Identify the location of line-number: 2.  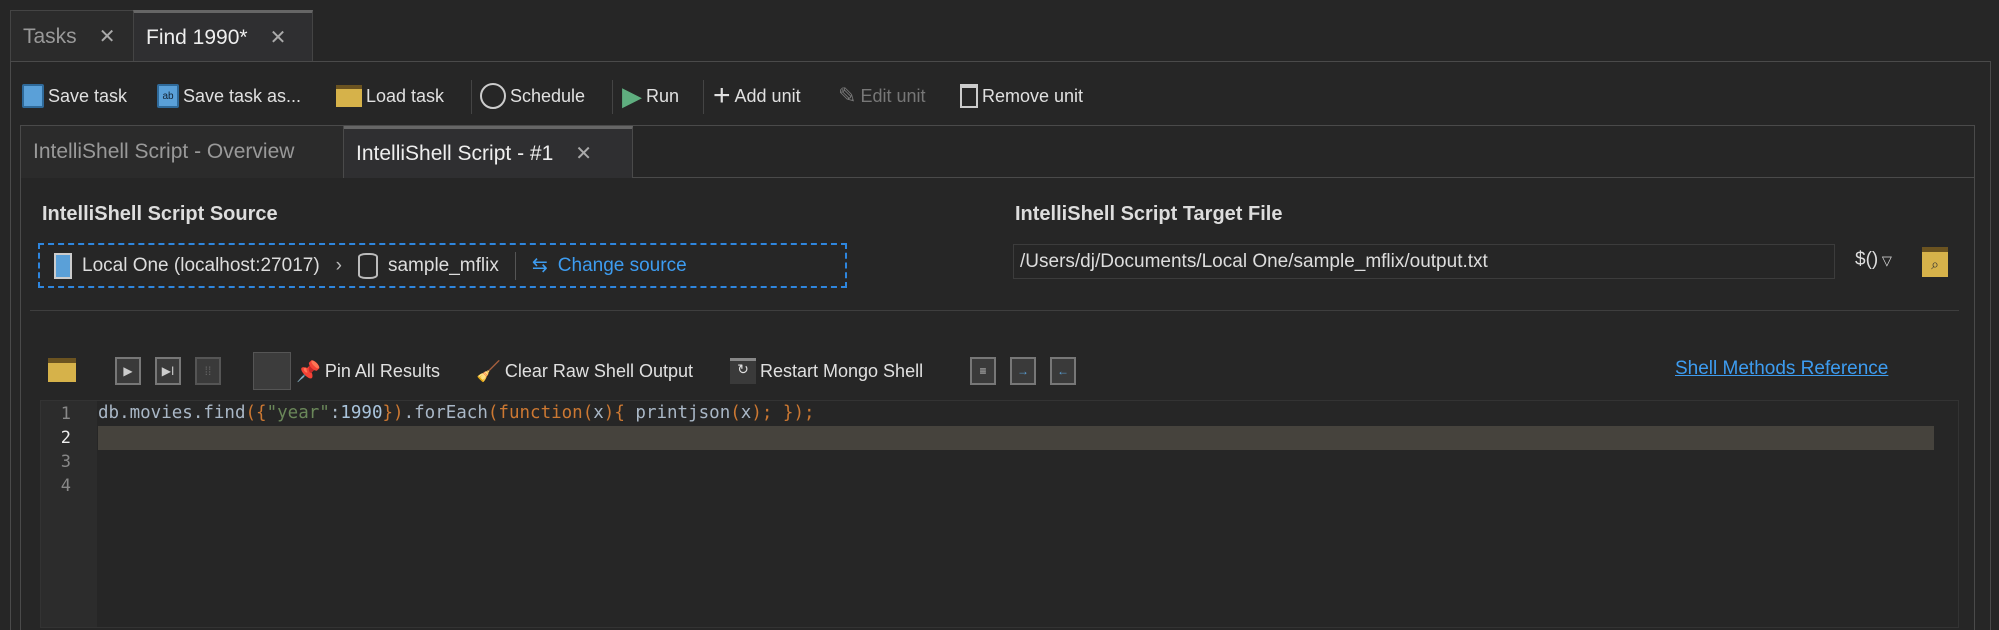
(65, 438).